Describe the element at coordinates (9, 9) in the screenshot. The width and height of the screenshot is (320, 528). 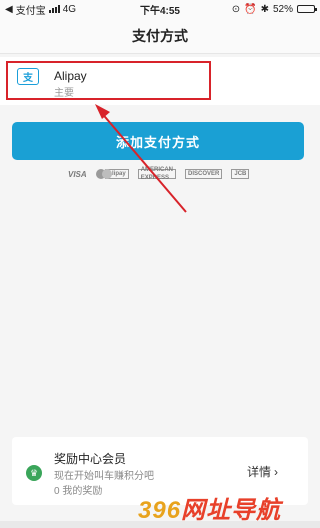
I see `back-to-app-icon: ◀` at that location.